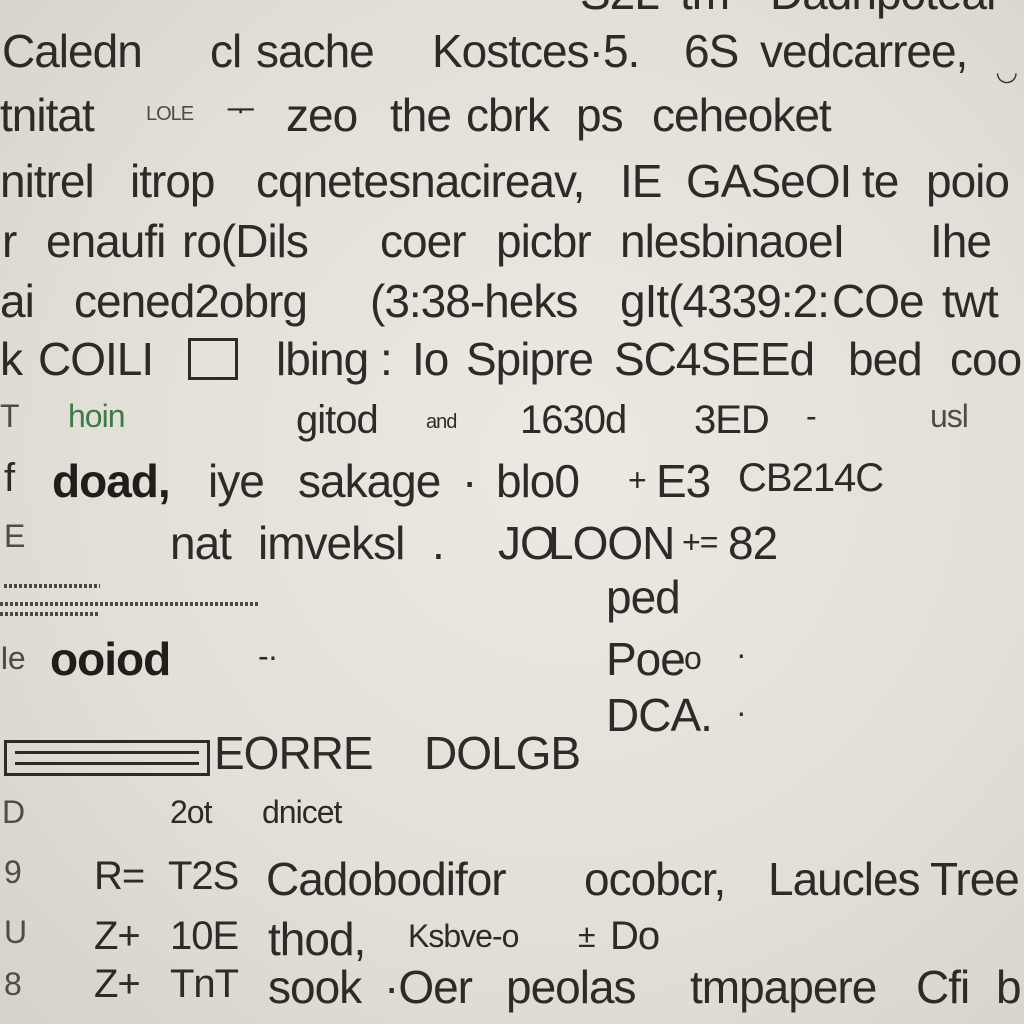 The width and height of the screenshot is (1024, 1024). What do you see at coordinates (538, 481) in the screenshot?
I see `text-fragment: blo0` at bounding box center [538, 481].